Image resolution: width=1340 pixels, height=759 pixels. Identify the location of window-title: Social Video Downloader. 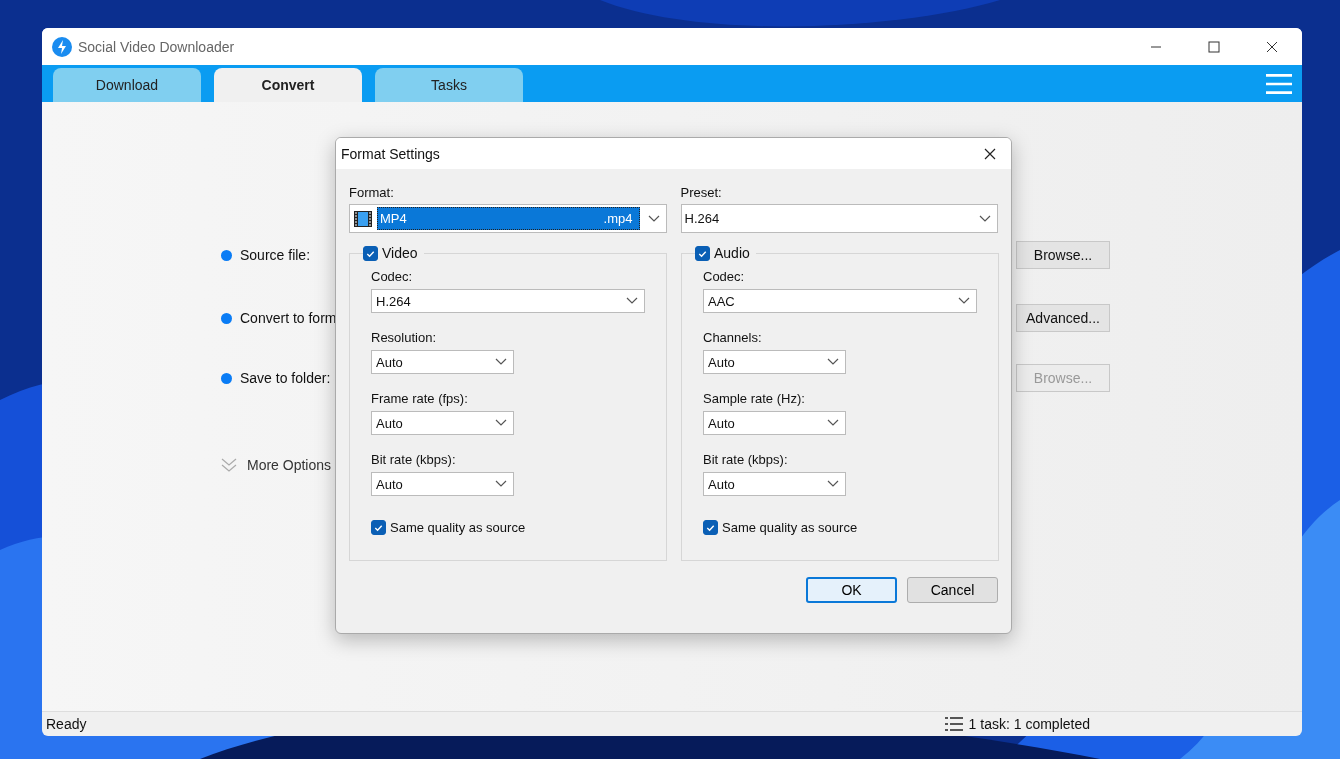
(156, 46).